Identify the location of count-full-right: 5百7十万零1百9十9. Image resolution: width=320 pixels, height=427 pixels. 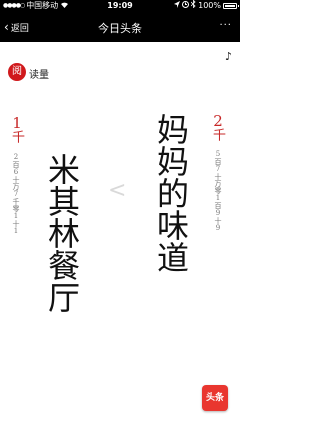
(218, 191).